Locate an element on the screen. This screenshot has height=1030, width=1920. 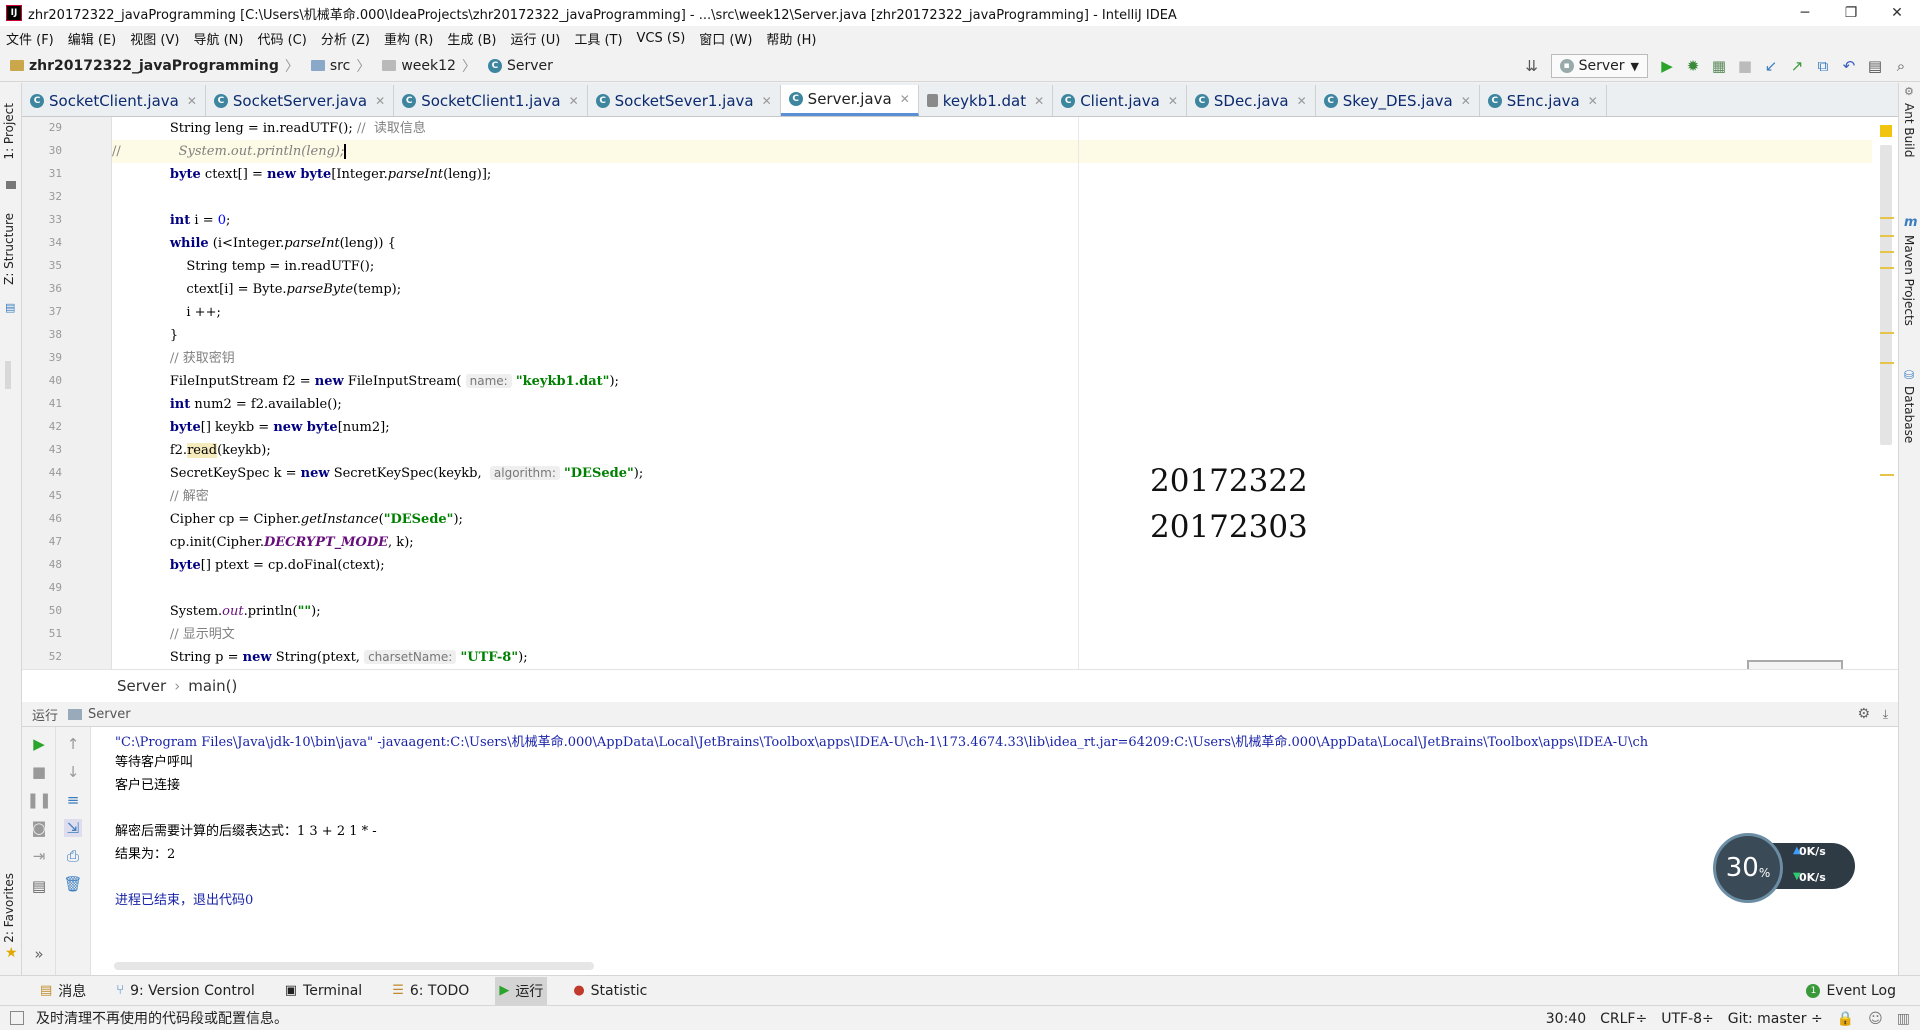
tab-senc: C SEnc.java ✕ is located at coordinates (1543, 100).